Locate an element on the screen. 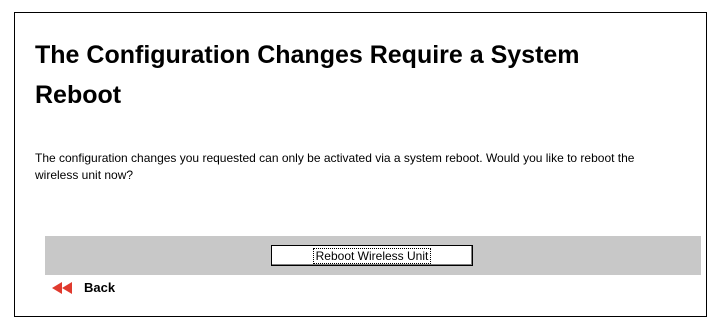  button-bar: Reboot Wireless Unit is located at coordinates (373, 255).